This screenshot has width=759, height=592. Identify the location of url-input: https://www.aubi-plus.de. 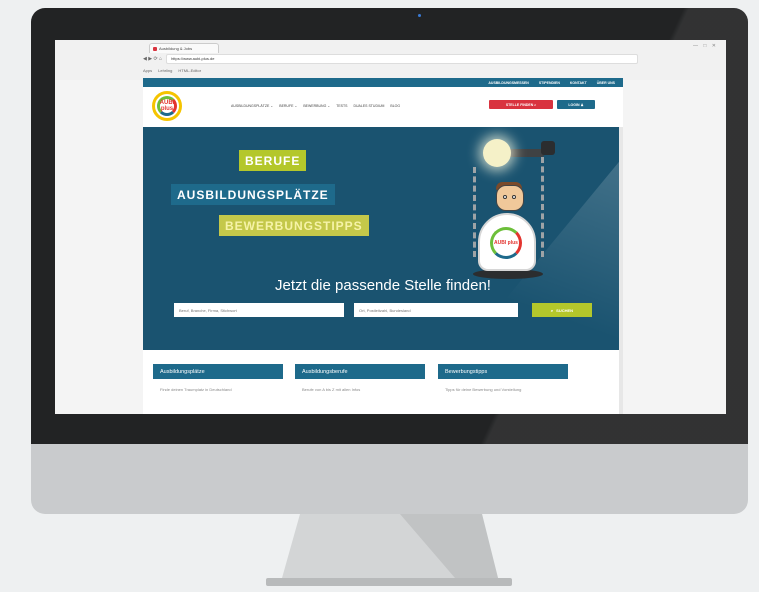
(402, 59).